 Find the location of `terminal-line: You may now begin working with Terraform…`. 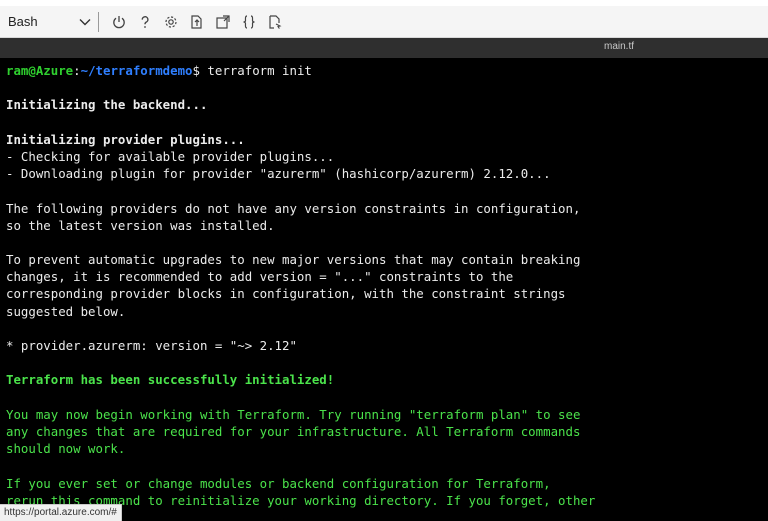

terminal-line: You may now begin working with Terraform… is located at coordinates (293, 414).